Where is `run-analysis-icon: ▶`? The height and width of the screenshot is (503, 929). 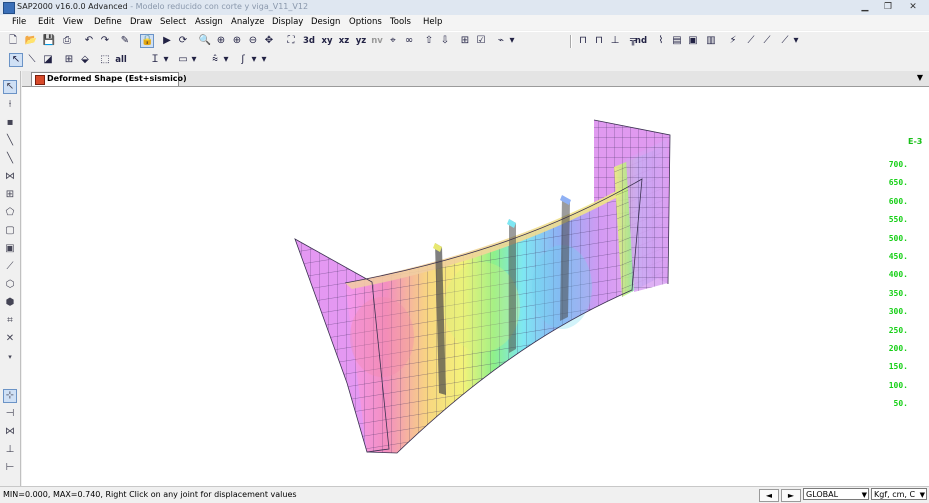
run-analysis-icon: ▶ is located at coordinates (167, 41).